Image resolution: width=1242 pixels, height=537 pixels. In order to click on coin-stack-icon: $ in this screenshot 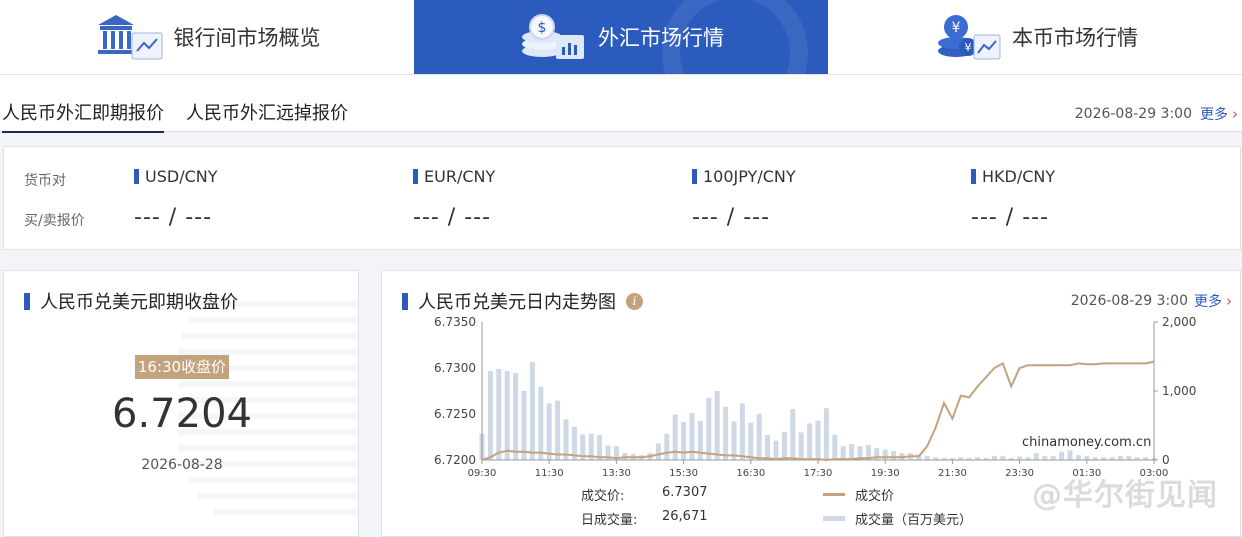, I will do `click(553, 37)`.